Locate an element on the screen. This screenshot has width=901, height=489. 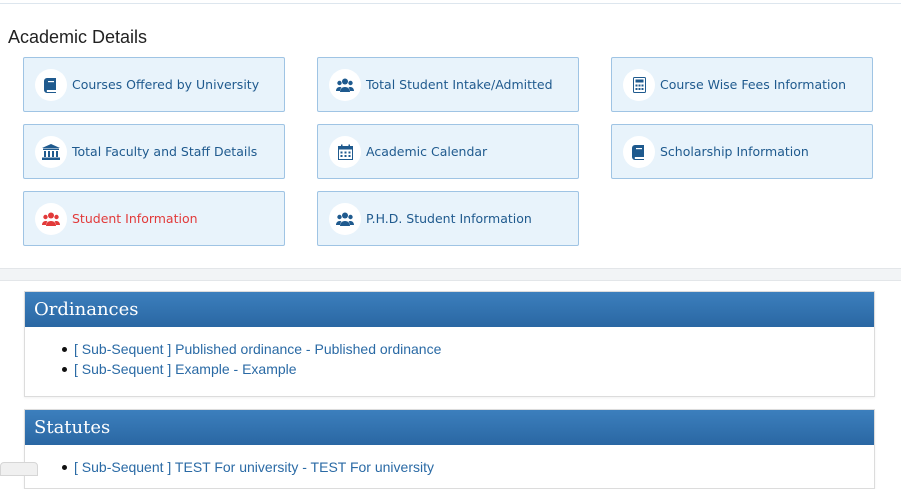
section-title-academic-details: Academic Details is located at coordinates (78, 37).